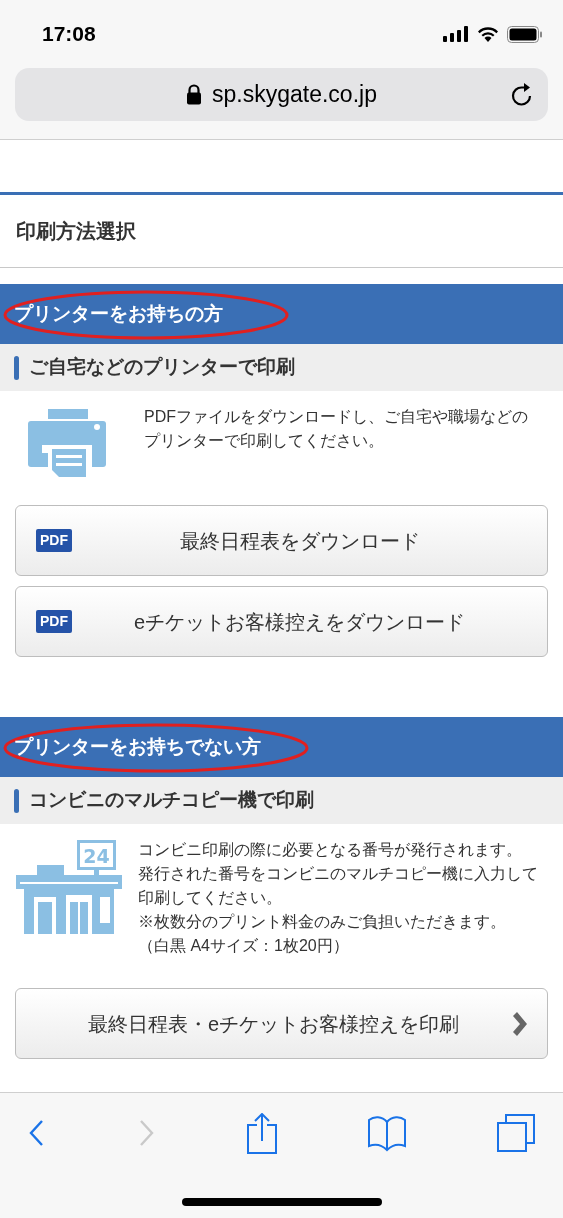 This screenshot has height=1218, width=563. What do you see at coordinates (336, 429) in the screenshot?
I see `description-text: PDFファイルをダウンロードし、ご自宅や職場などのプリンターで印刷してください。` at bounding box center [336, 429].